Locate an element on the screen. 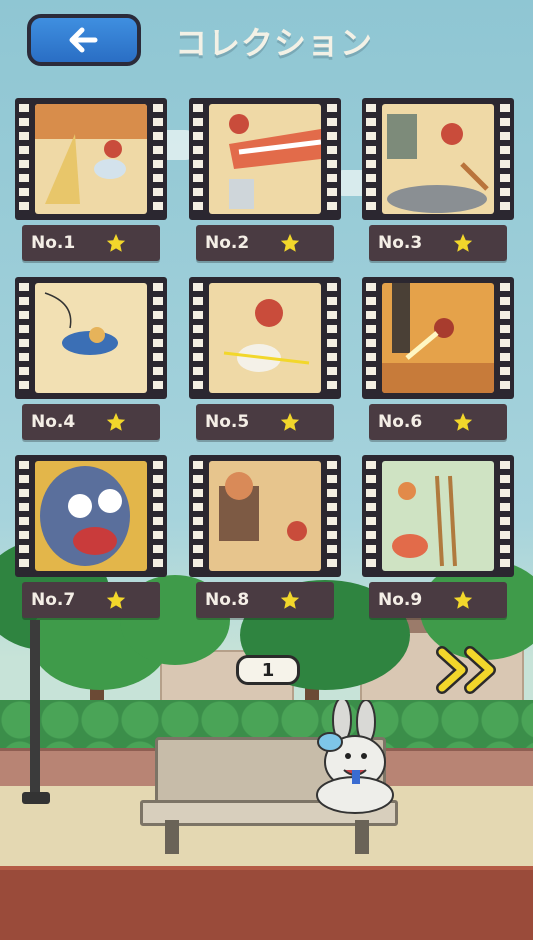 This screenshot has height=940, width=533. card-label: No.2 is located at coordinates (265, 243).